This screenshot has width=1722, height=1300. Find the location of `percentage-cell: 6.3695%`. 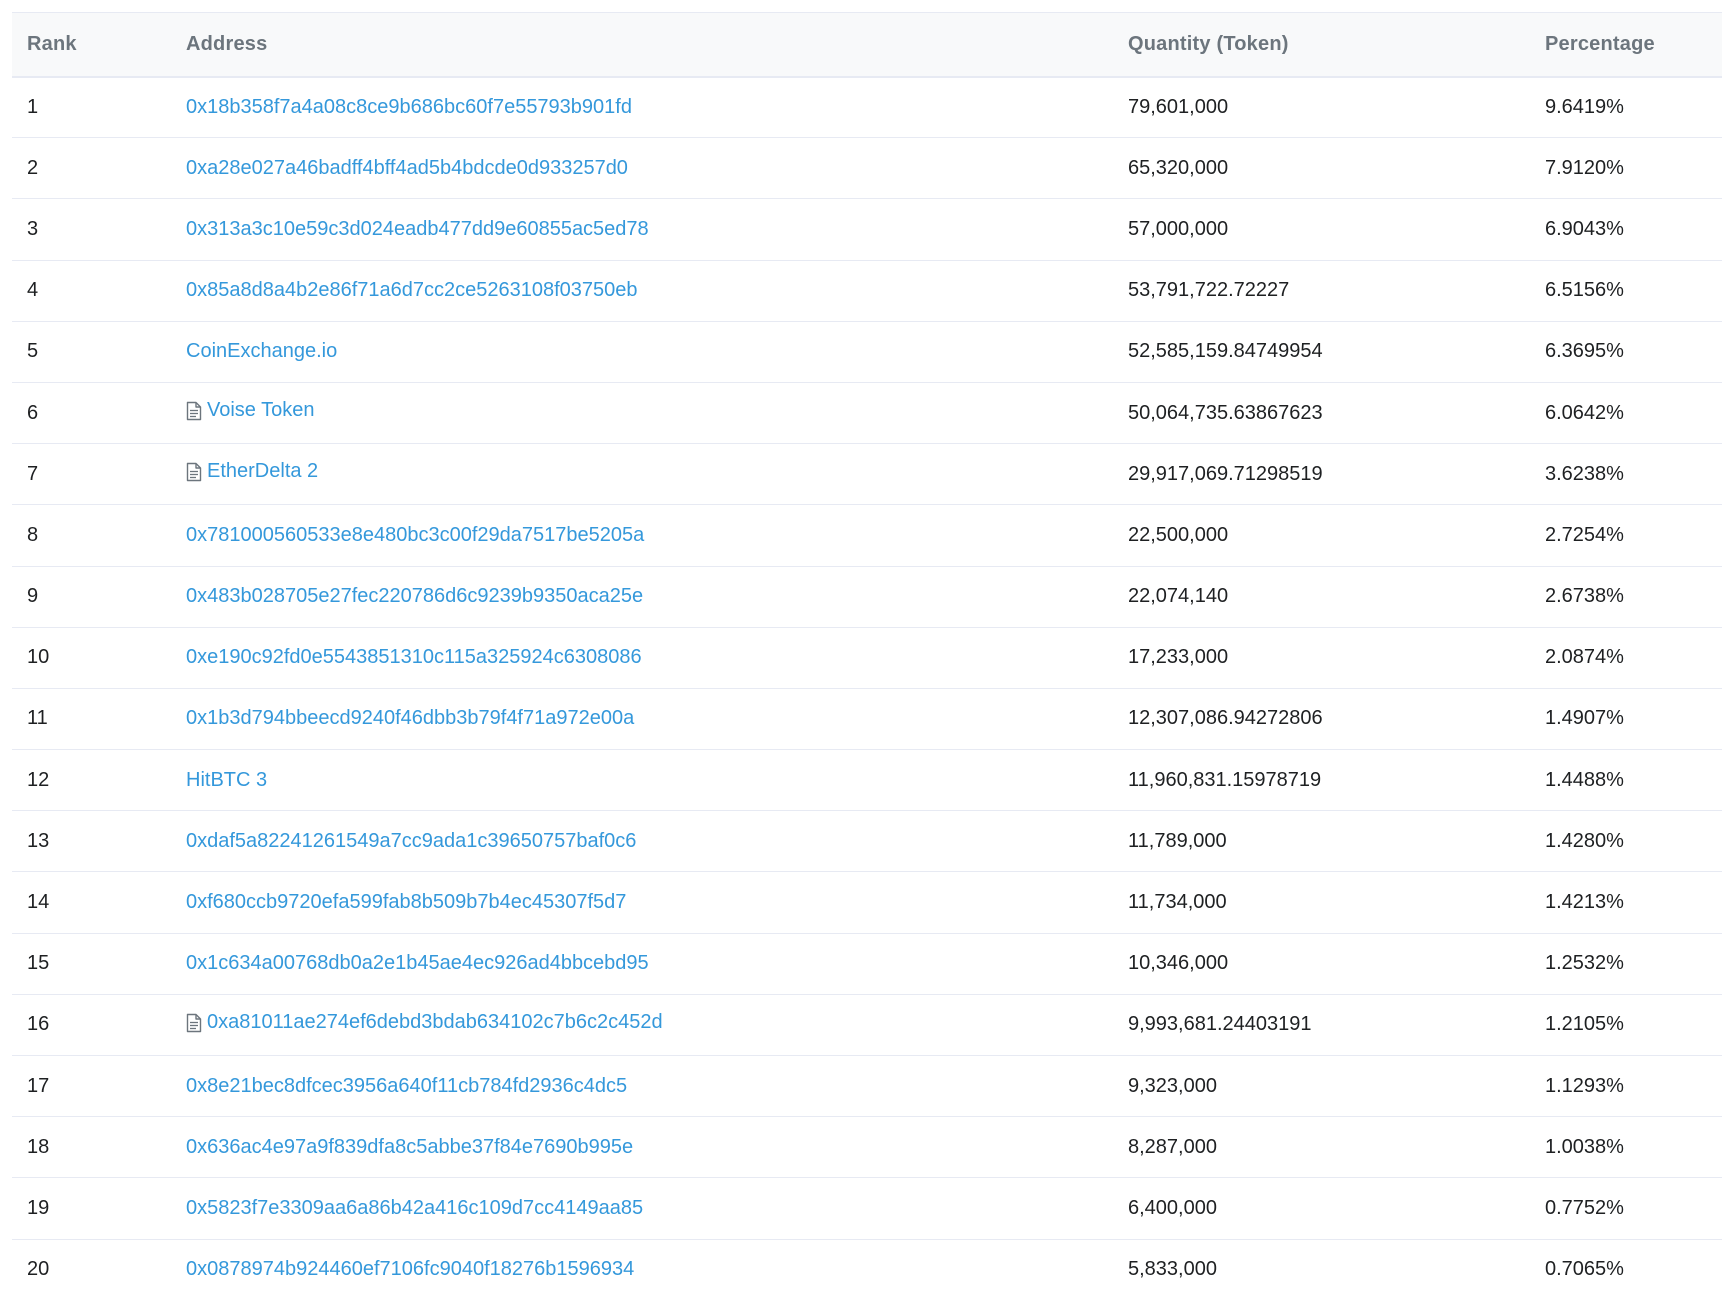

percentage-cell: 6.3695% is located at coordinates (1626, 351).